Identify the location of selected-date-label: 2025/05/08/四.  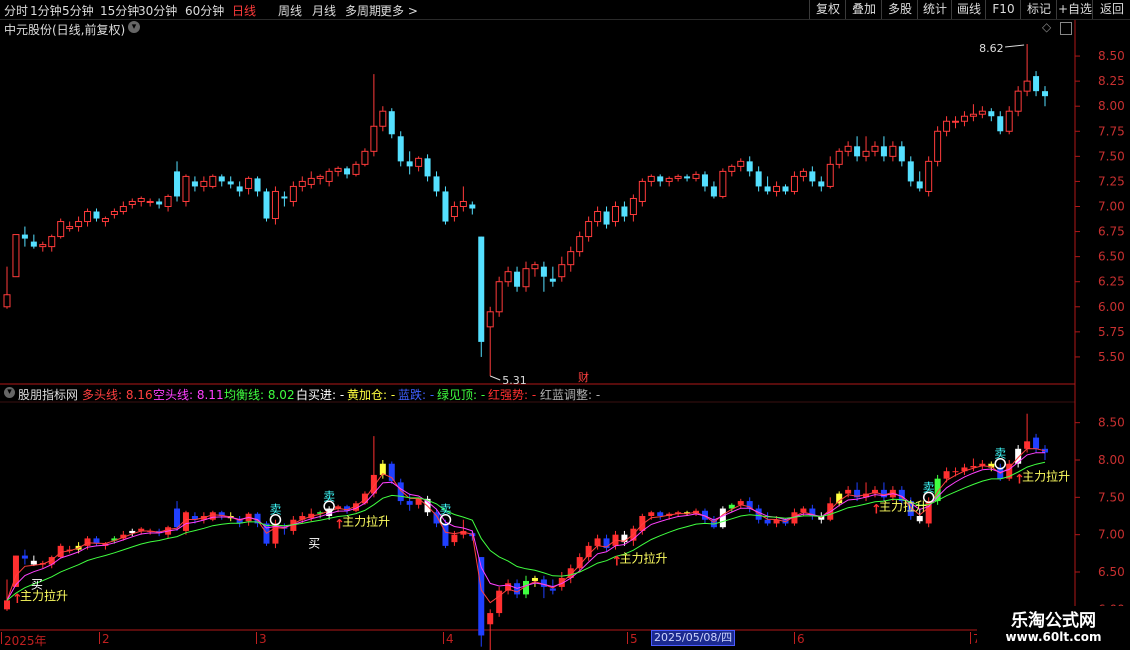
(693, 638).